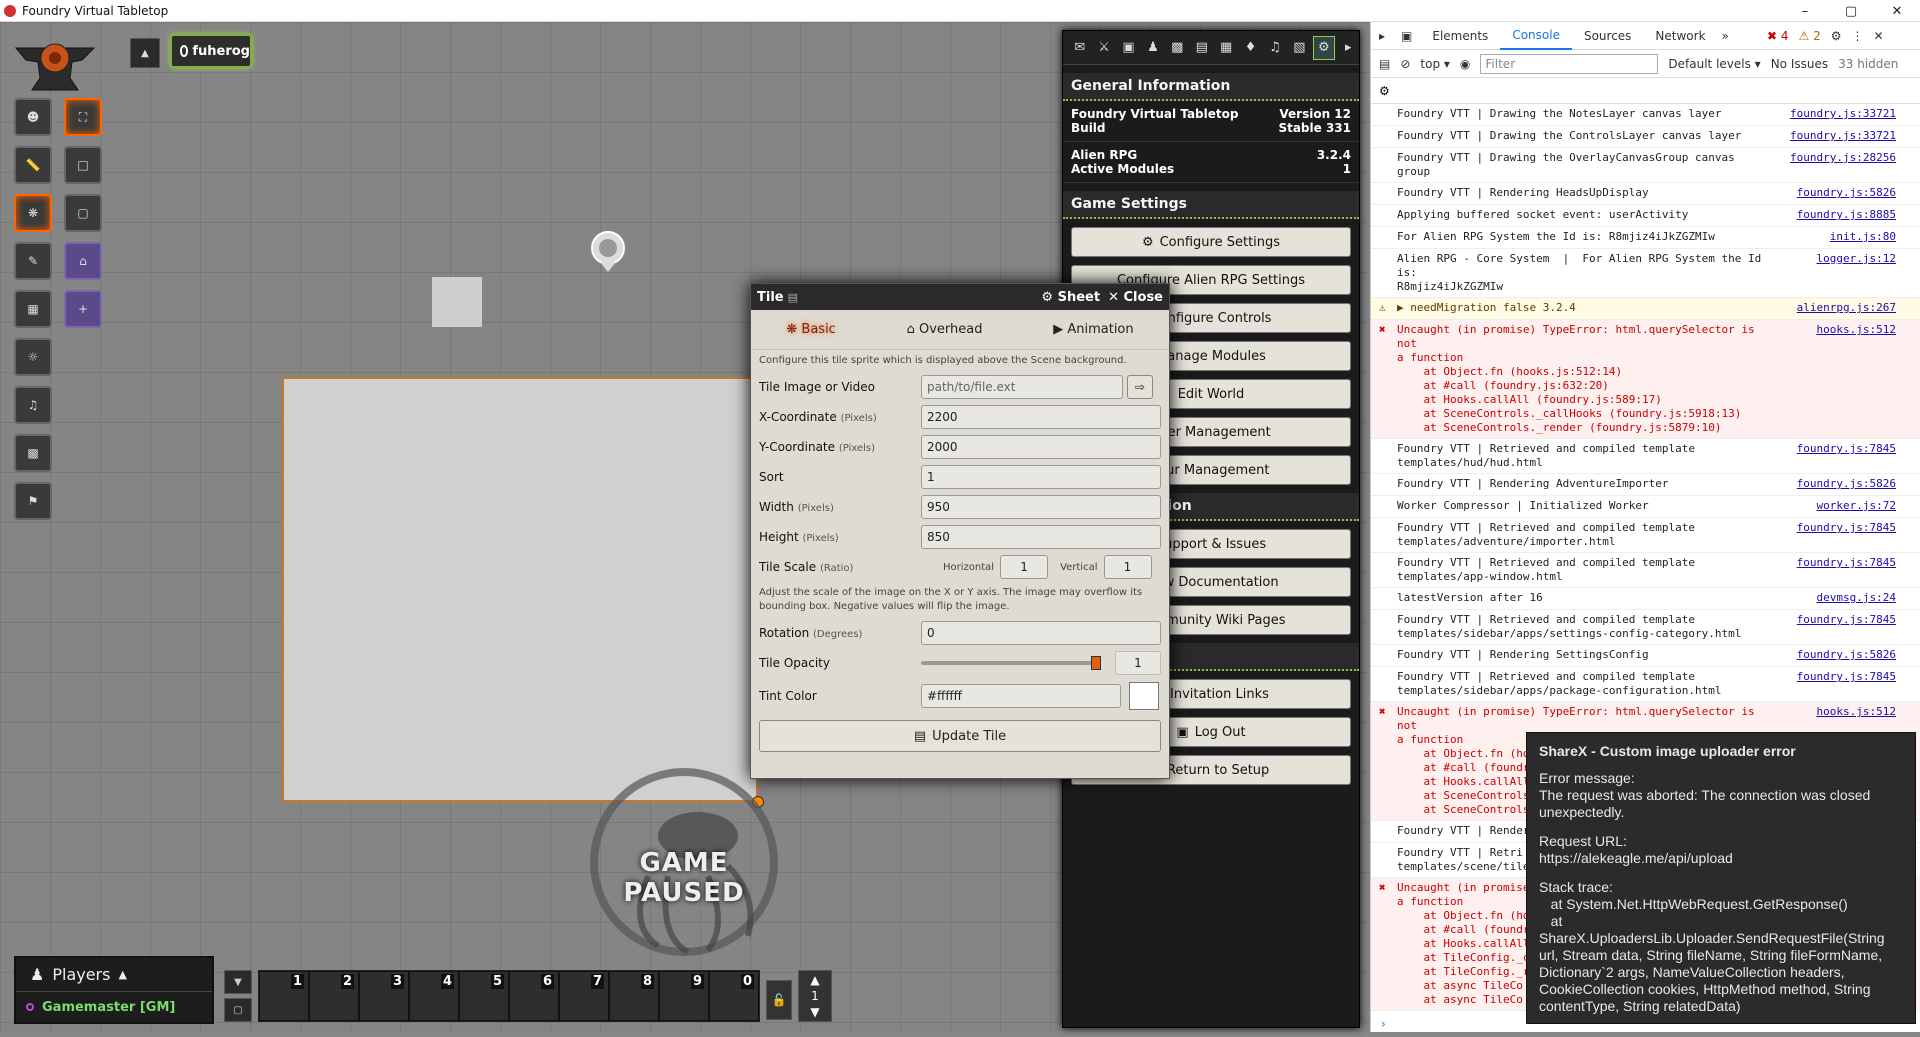 The height and width of the screenshot is (1037, 1920). I want to click on sheet-button: ⚙ Sheet, so click(1070, 297).